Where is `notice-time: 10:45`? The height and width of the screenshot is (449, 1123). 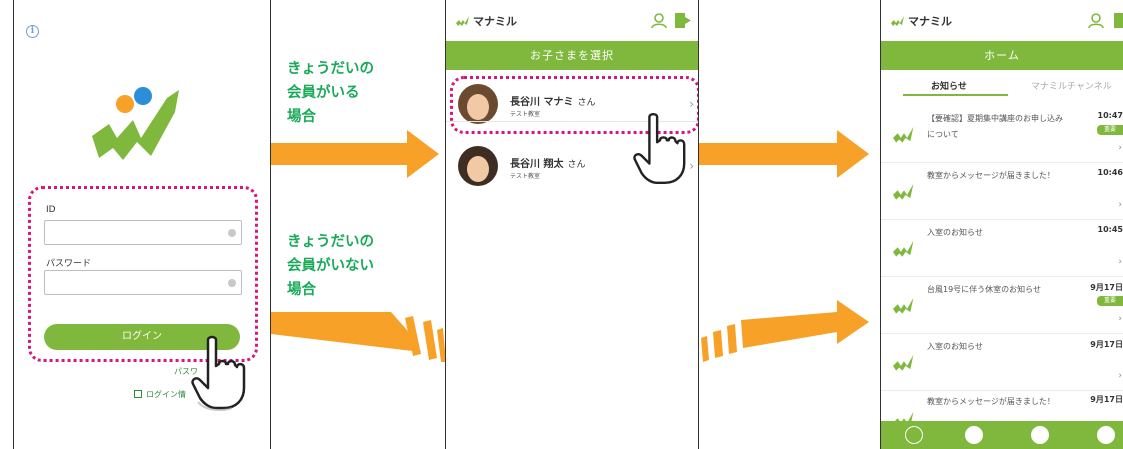
notice-time: 10:45 is located at coordinates (1110, 229).